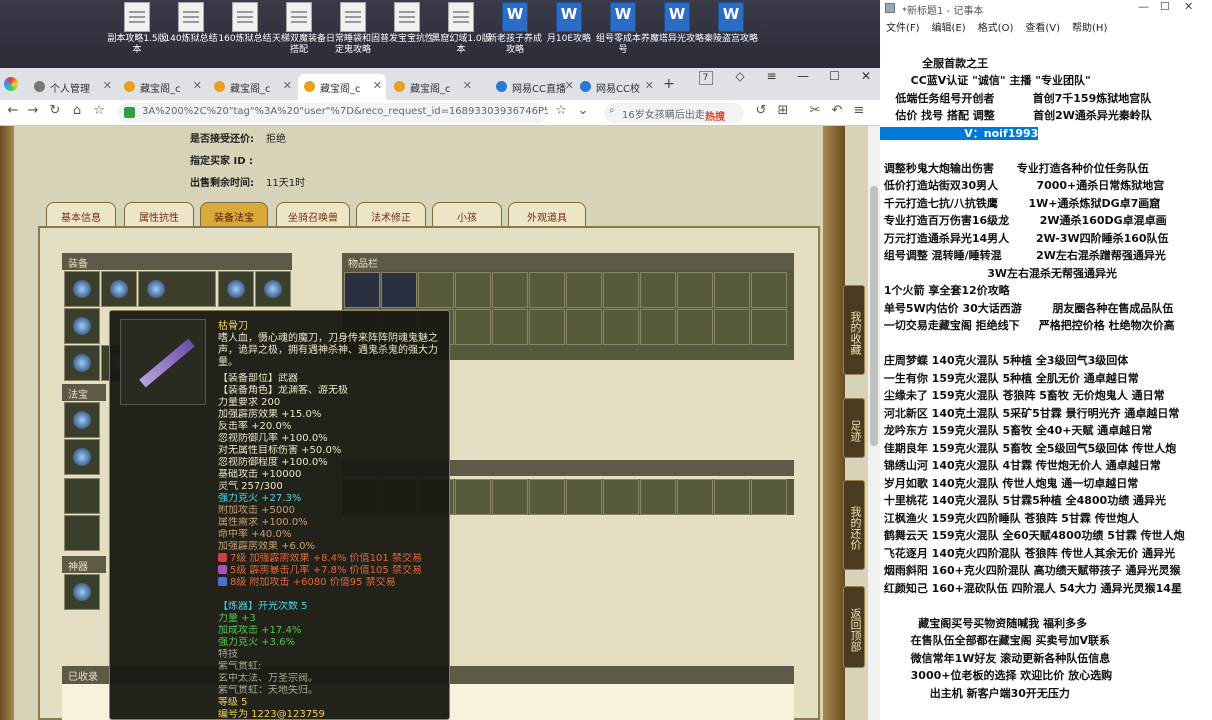 The image size is (1212, 720). I want to click on side-button-1: 足迹, so click(854, 428).